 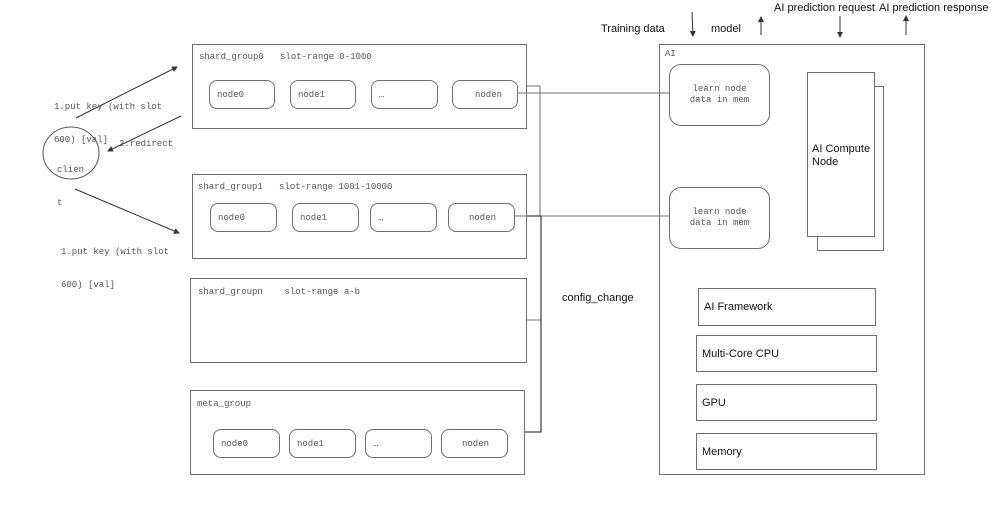 What do you see at coordinates (146, 144) in the screenshot?
I see `redirect-label: 2.redirect` at bounding box center [146, 144].